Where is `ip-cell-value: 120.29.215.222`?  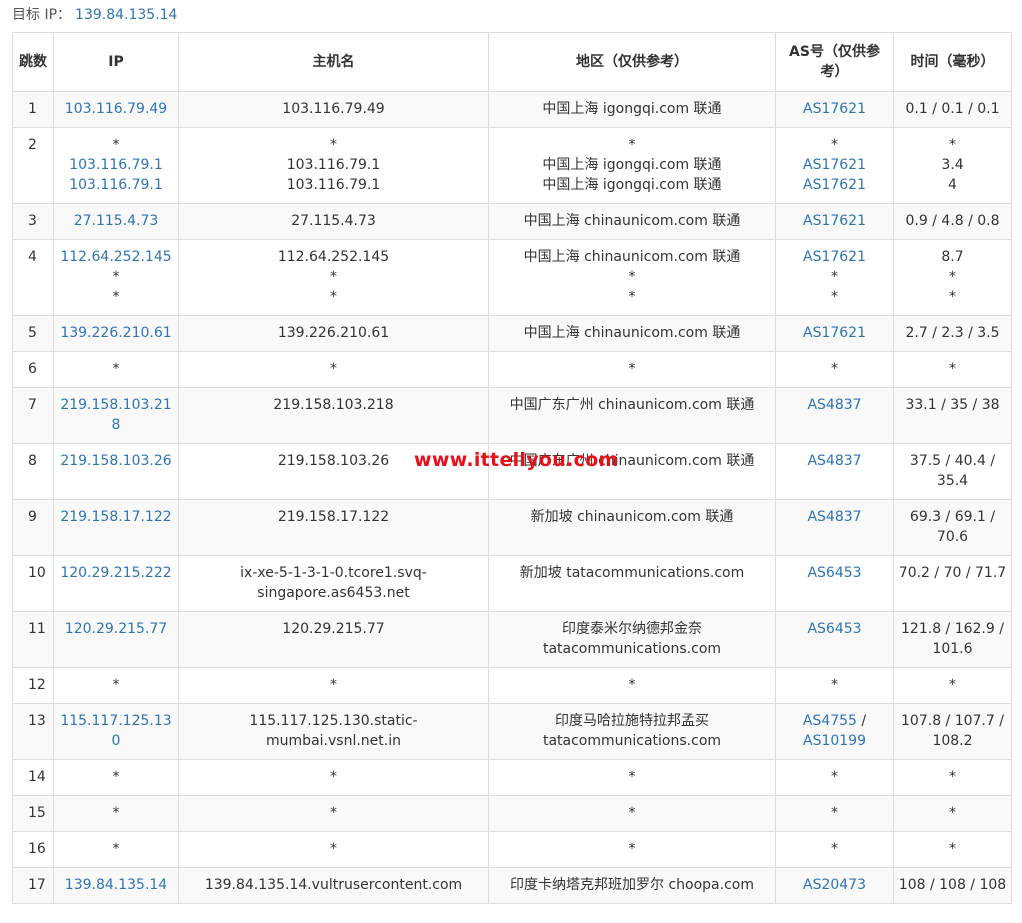 ip-cell-value: 120.29.215.222 is located at coordinates (116, 573).